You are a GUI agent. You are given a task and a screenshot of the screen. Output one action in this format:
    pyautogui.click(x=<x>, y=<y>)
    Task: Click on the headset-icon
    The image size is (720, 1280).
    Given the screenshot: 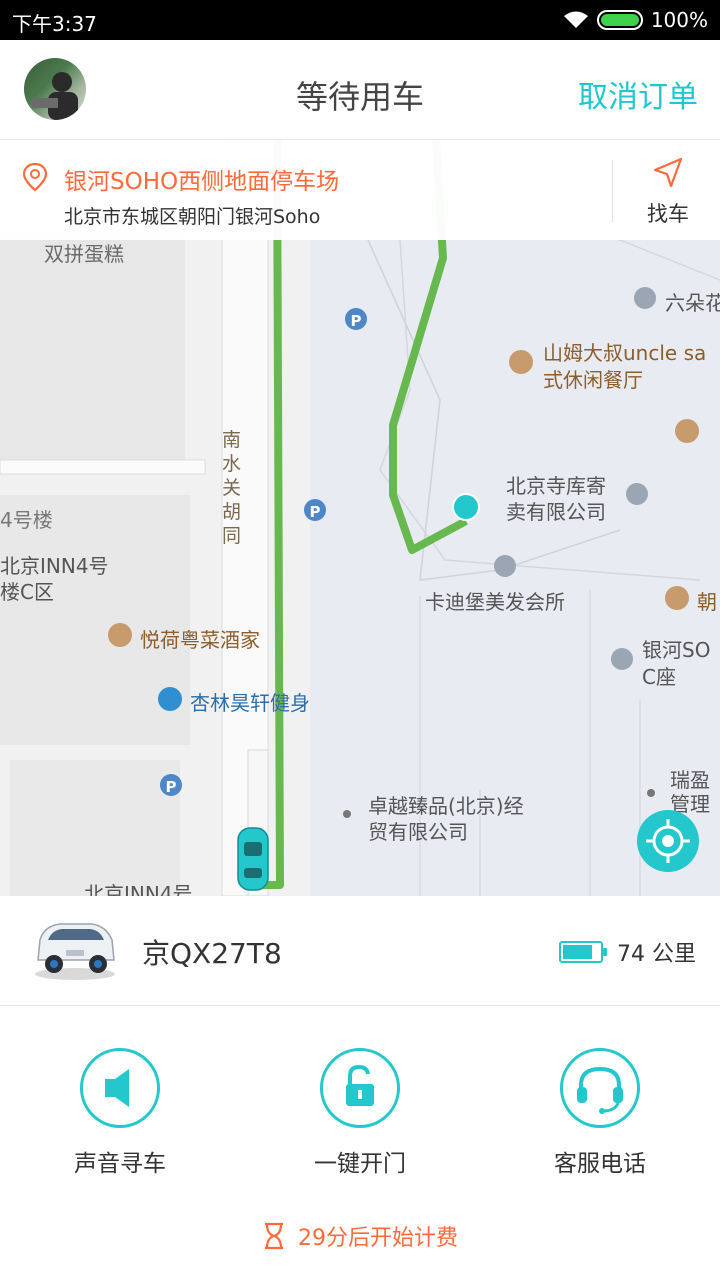 What is the action you would take?
    pyautogui.click(x=600, y=1090)
    